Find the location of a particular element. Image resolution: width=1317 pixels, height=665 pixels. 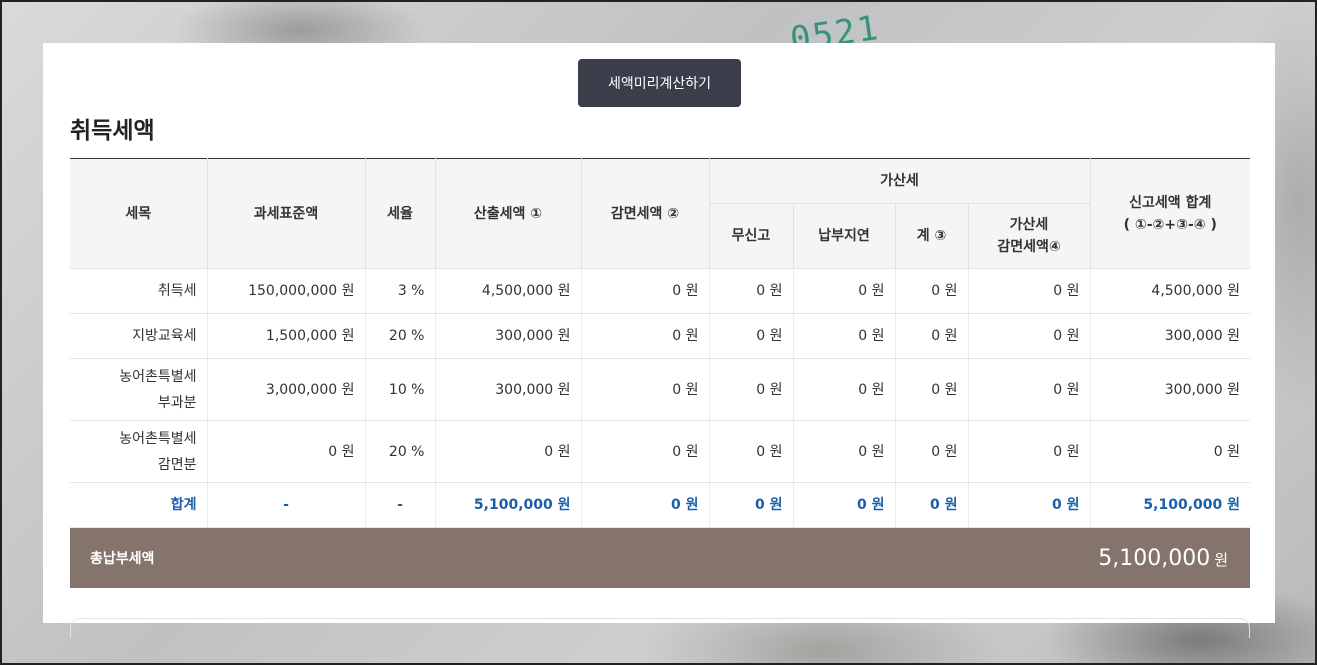

row-total: 4,500,000 원 is located at coordinates (1169, 291).